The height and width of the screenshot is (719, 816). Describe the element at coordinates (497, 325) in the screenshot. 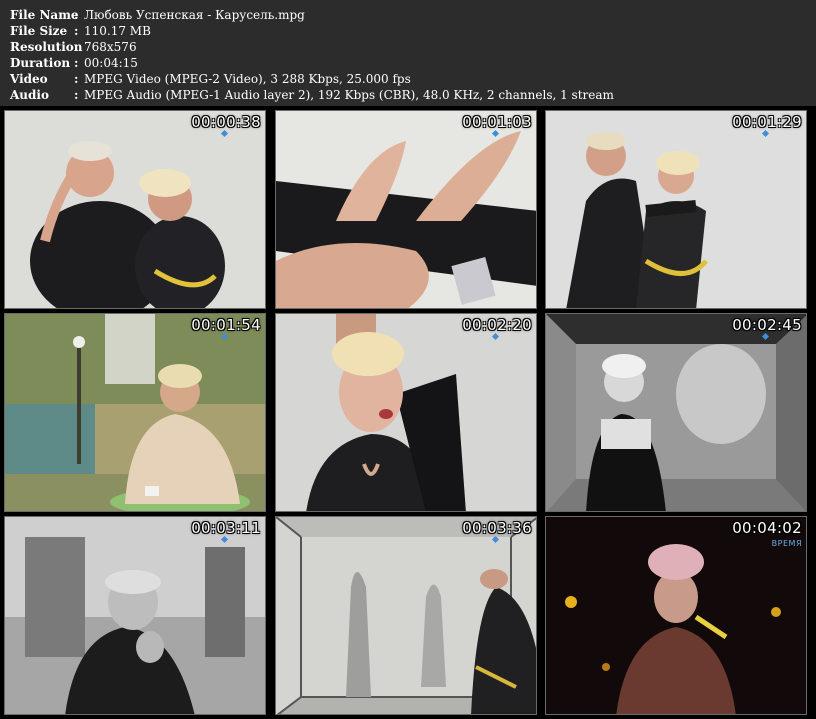

I see `thumbnail-timestamp: 00:02:20` at that location.